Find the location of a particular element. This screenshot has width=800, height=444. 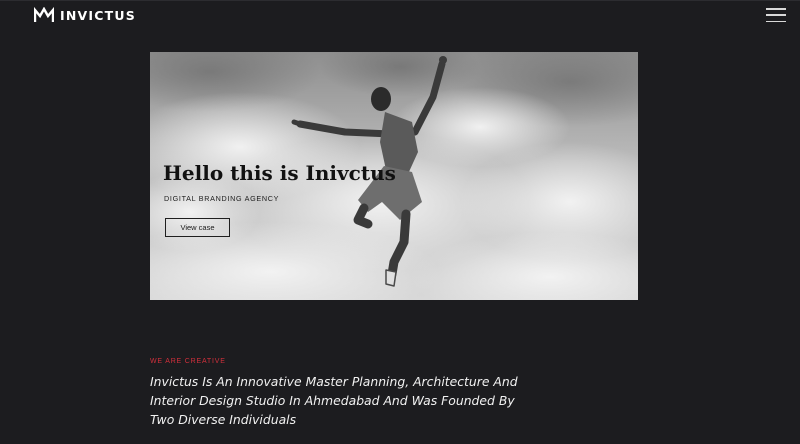

hamburger-menu-icon is located at coordinates (776, 15).